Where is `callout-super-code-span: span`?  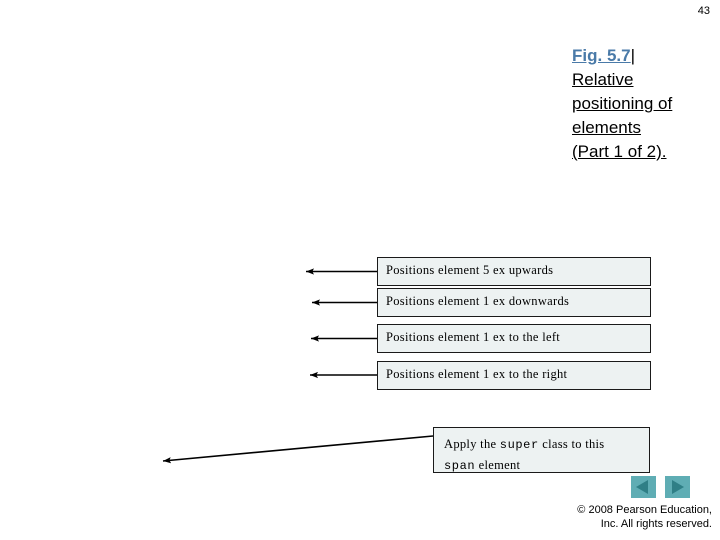 callout-super-code-span: span is located at coordinates (460, 466).